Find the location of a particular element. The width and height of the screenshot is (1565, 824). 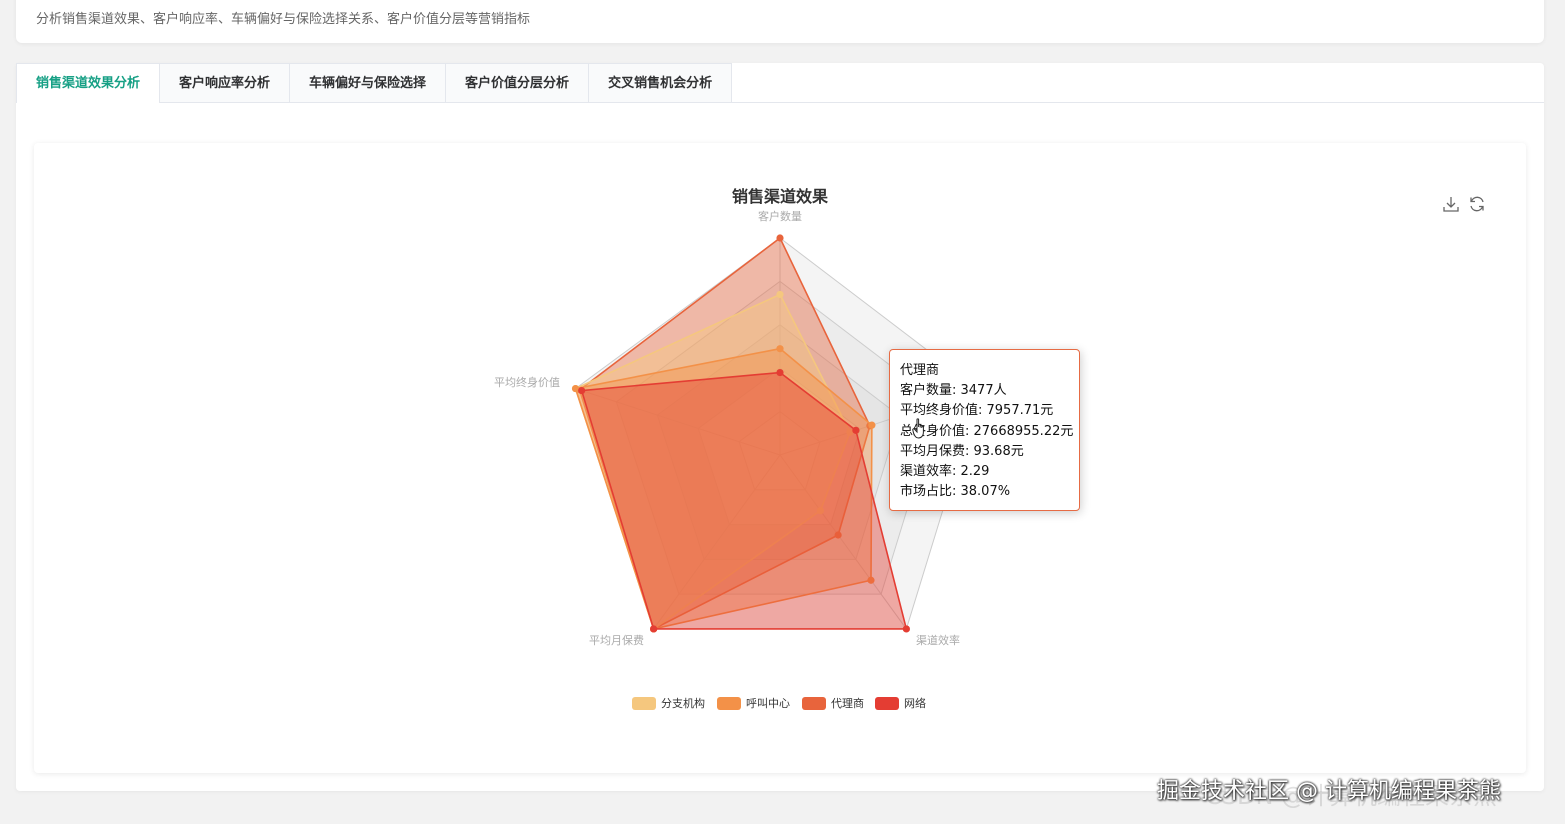

chart-title: 销售渠道效果 is located at coordinates (780, 196).